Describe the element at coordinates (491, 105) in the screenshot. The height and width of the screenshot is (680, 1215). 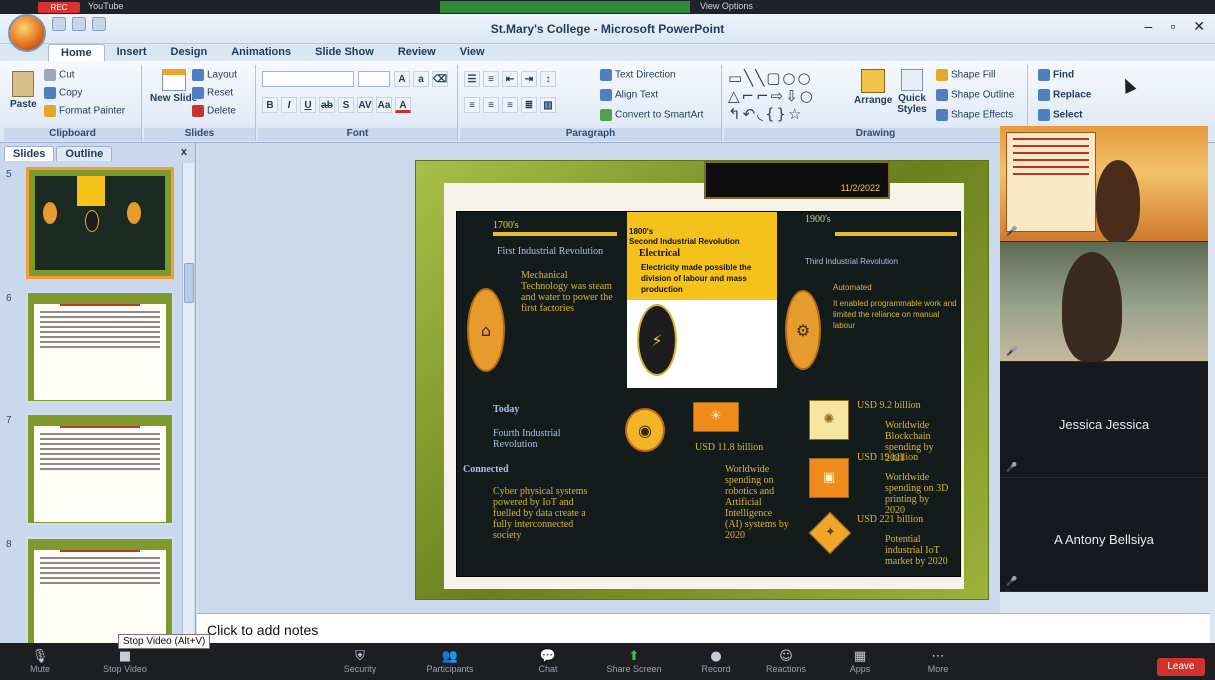
I see `align-center-icon: ≡` at that location.